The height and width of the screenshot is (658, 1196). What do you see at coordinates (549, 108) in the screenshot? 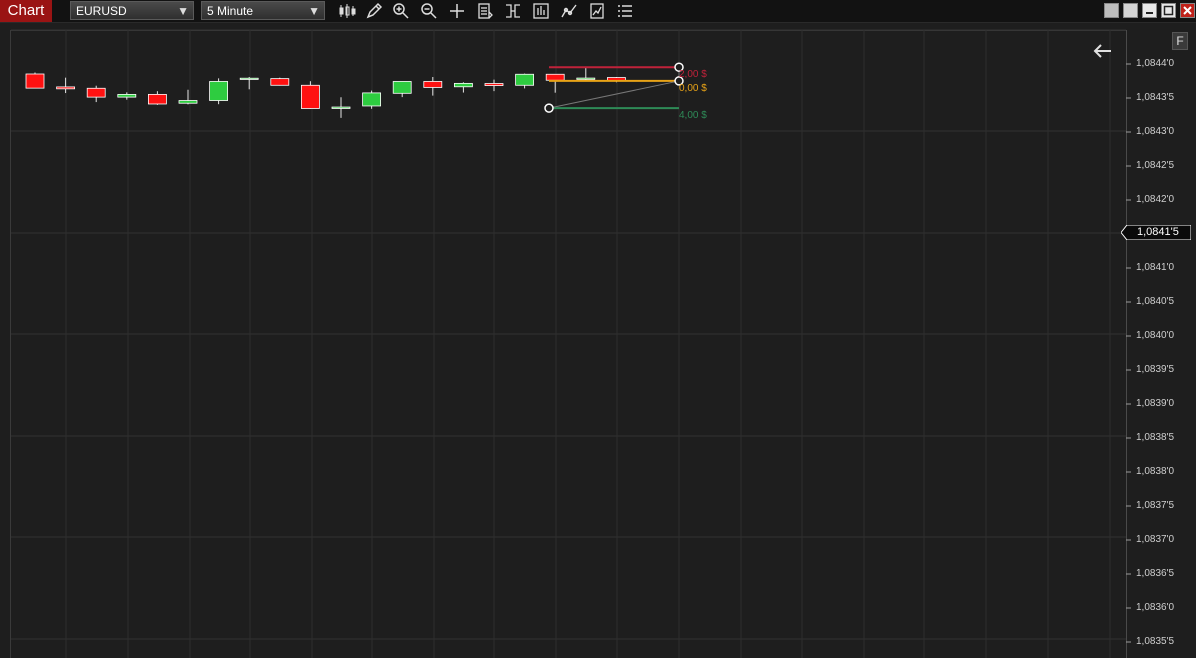
I see `target-anchor` at bounding box center [549, 108].